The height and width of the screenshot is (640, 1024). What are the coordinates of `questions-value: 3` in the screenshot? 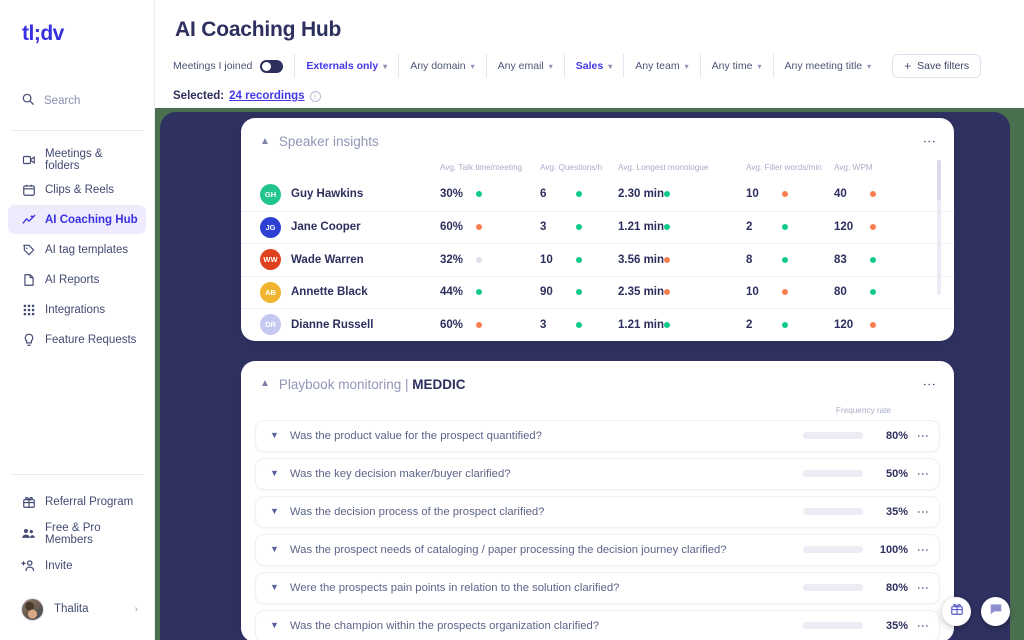 It's located at (543, 324).